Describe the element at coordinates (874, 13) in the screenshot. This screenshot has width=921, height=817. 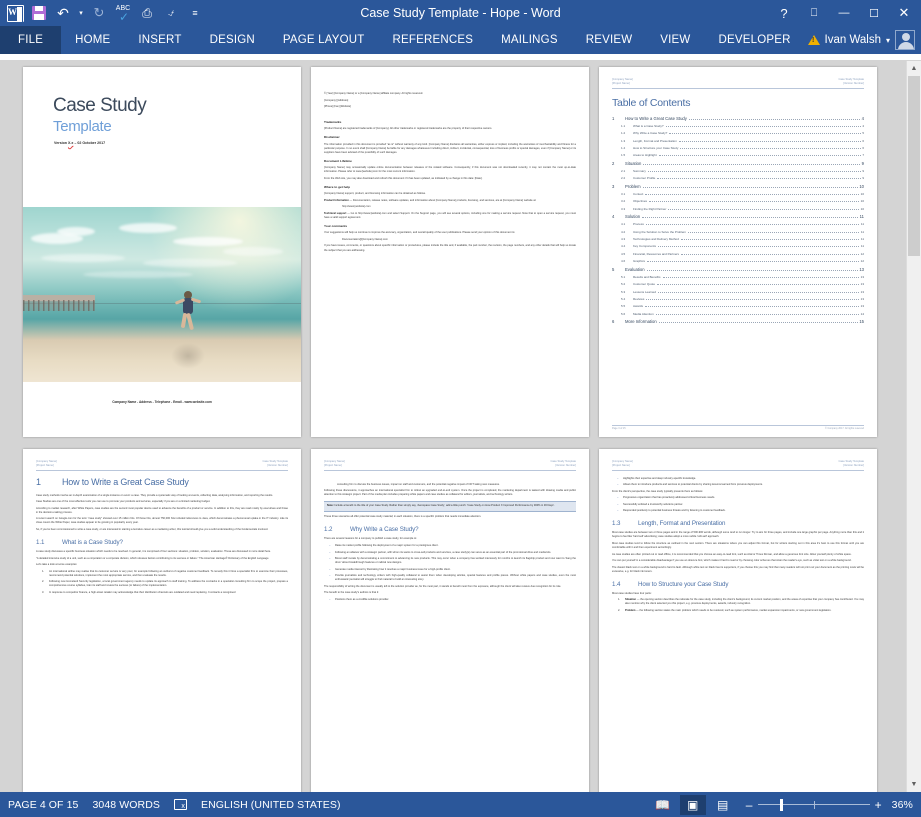
I see `restore-button: ☐` at that location.